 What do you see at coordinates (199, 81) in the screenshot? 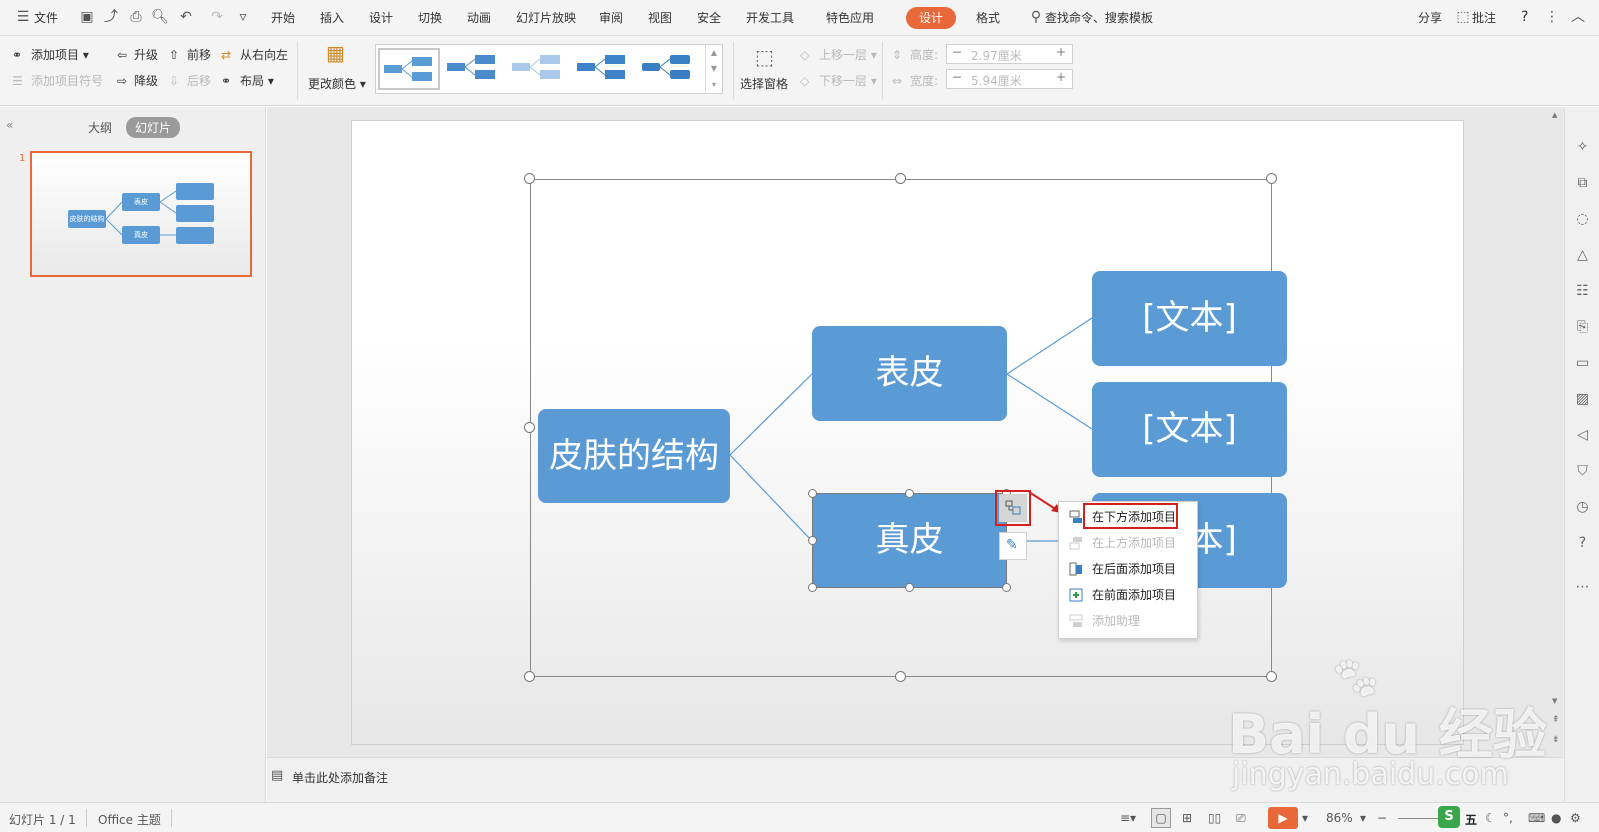
I see `move-down-button: 后移` at bounding box center [199, 81].